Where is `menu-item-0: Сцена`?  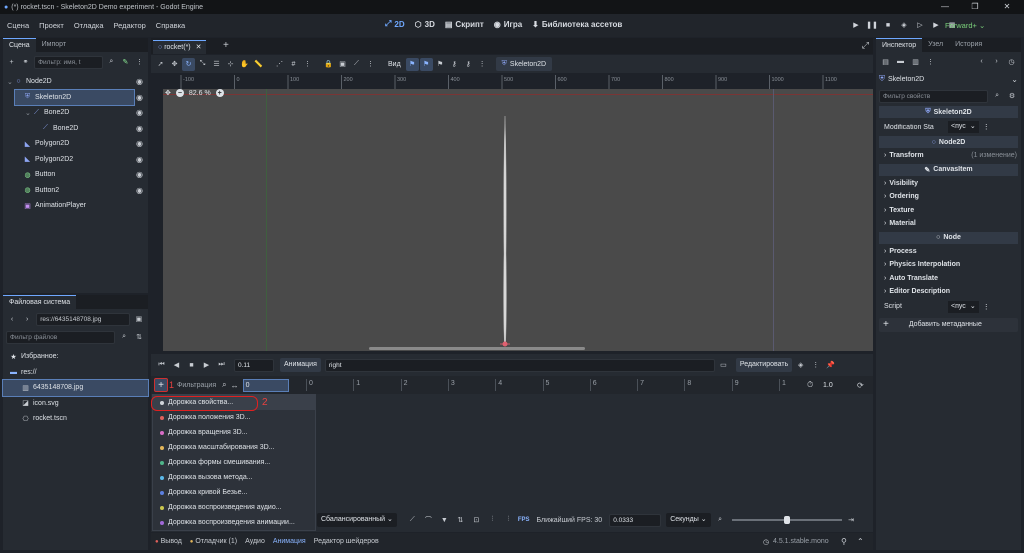
menu-item-0: Сцена is located at coordinates (18, 25).